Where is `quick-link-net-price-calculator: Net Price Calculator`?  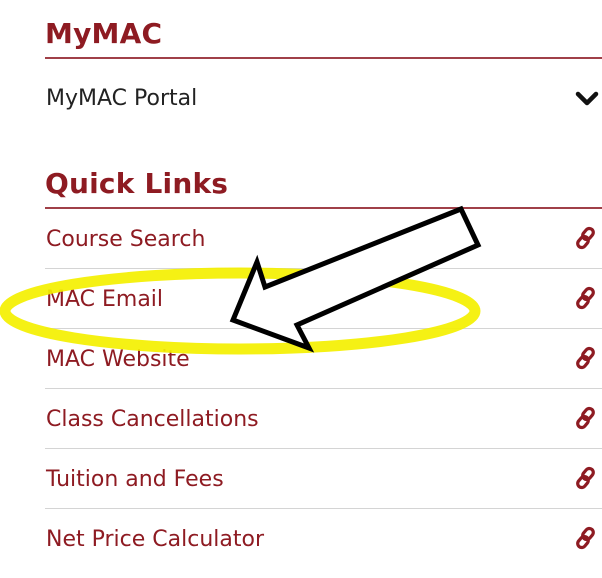 quick-link-net-price-calculator: Net Price Calculator is located at coordinates (323, 538).